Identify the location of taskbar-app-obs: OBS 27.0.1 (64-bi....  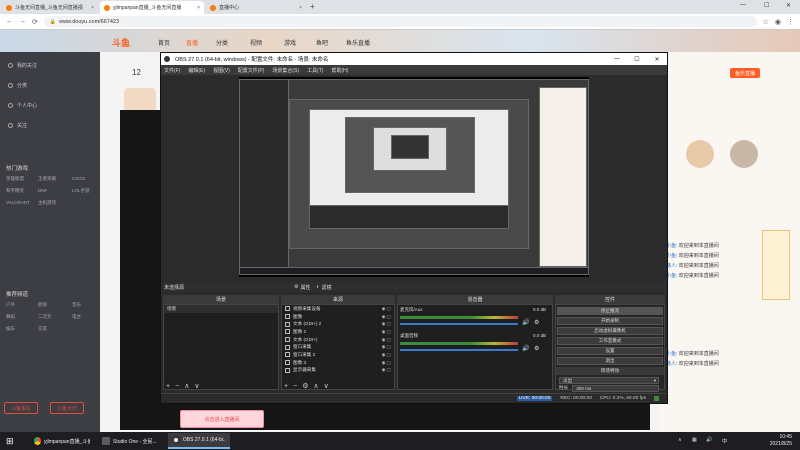
(199, 441).